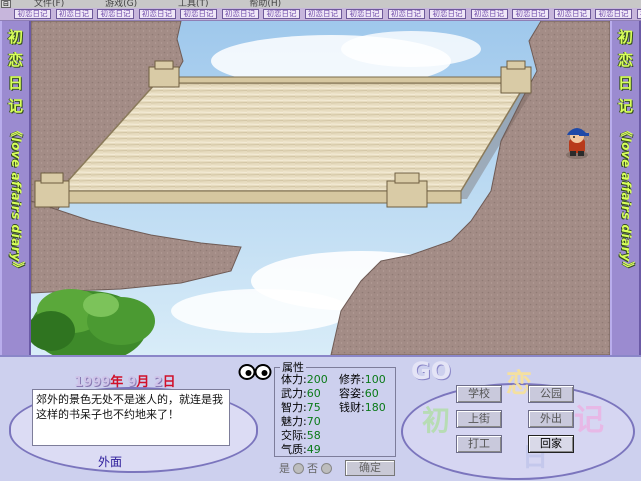 The image size is (641, 481). I want to click on deco-go-text: GO, so click(431, 371).